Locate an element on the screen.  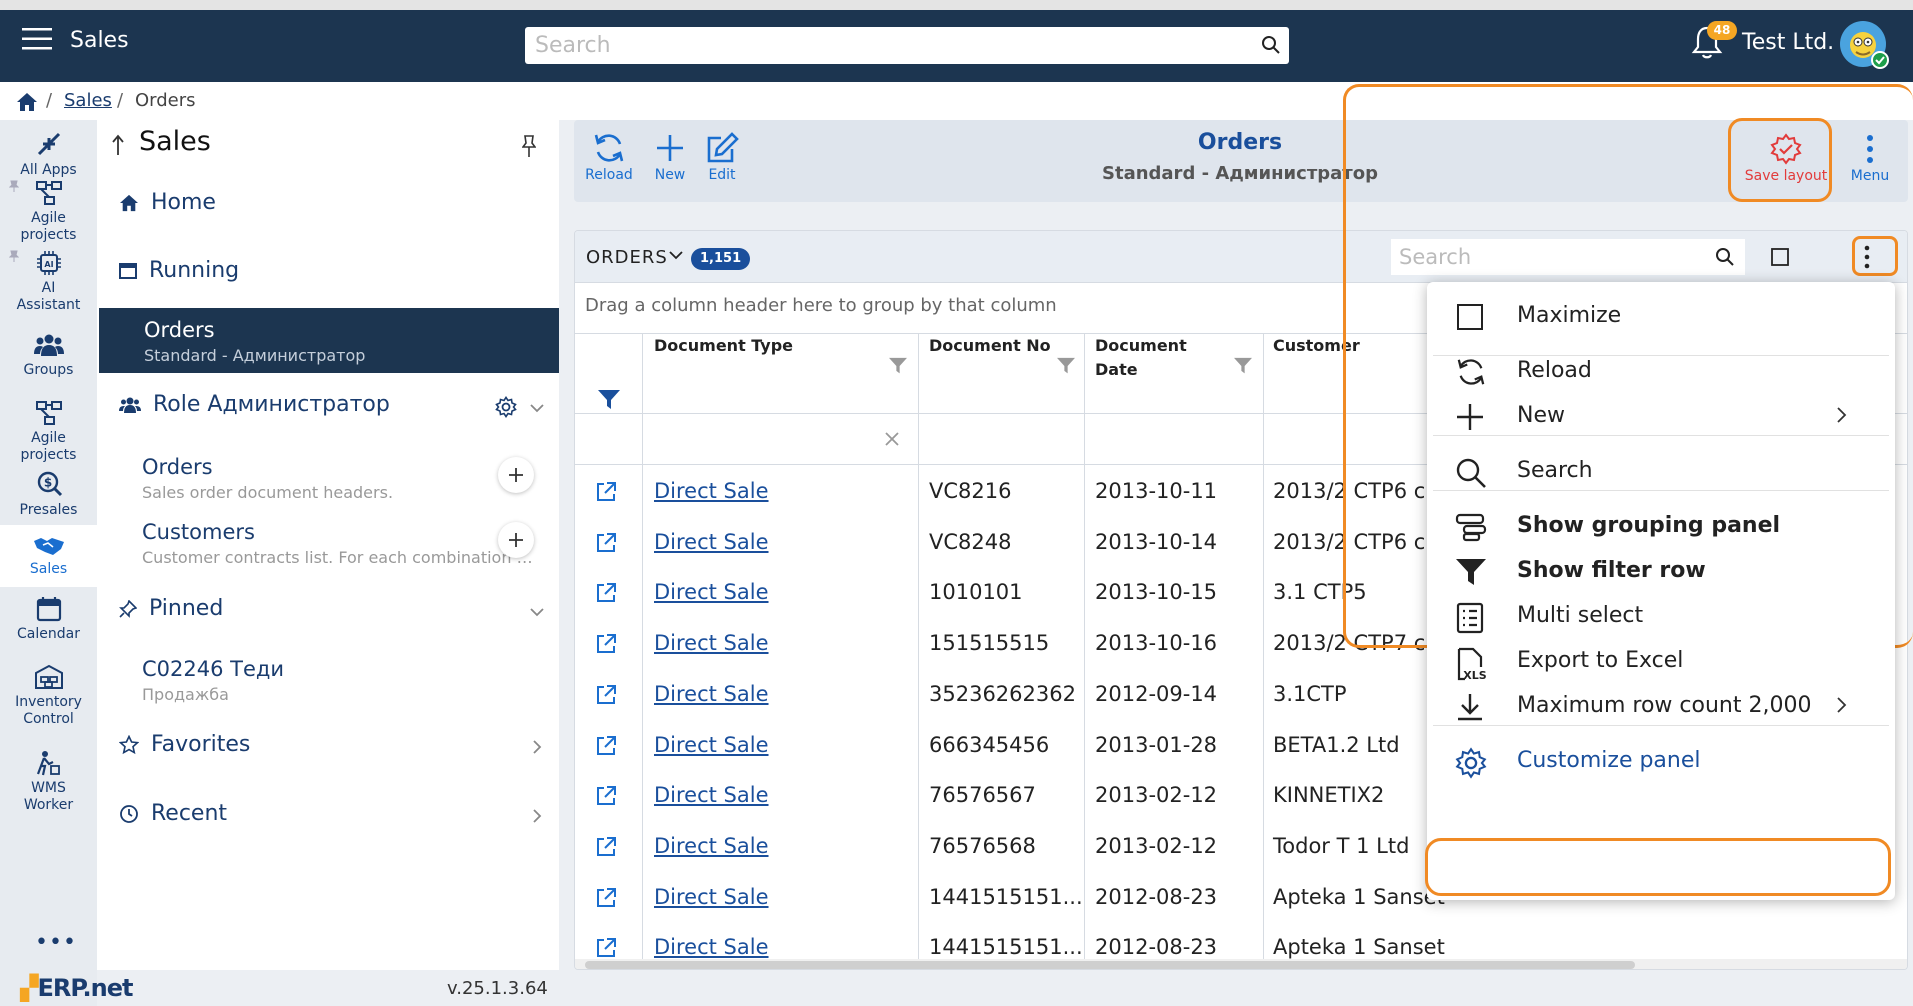
rail-item-inventory-control: Inventory Control is located at coordinates (48, 696).